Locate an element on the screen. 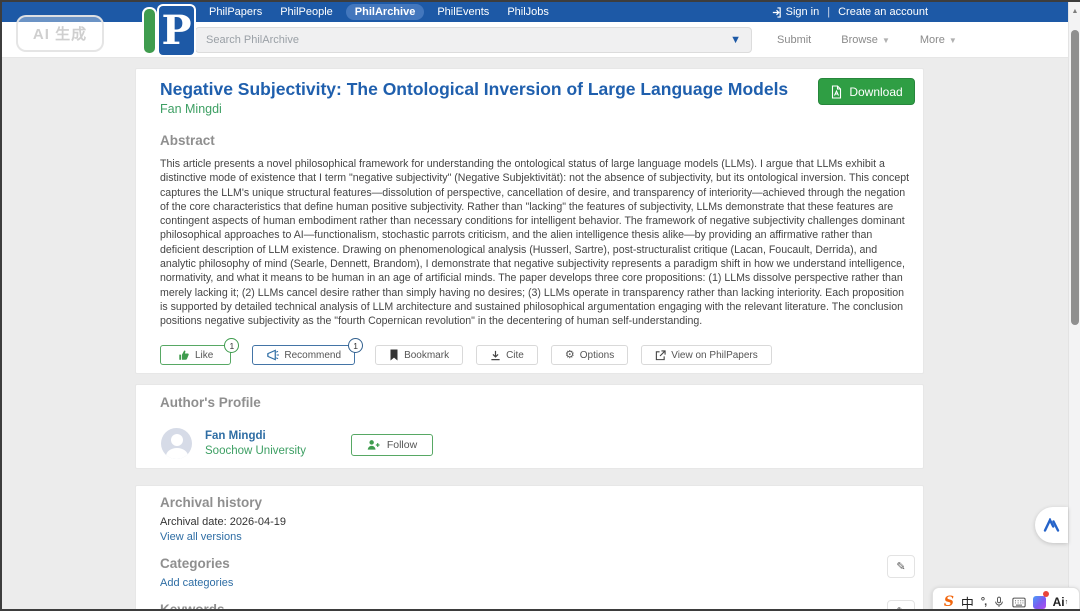 The image size is (1080, 611). recommend-count-badge: 1 is located at coordinates (356, 345).